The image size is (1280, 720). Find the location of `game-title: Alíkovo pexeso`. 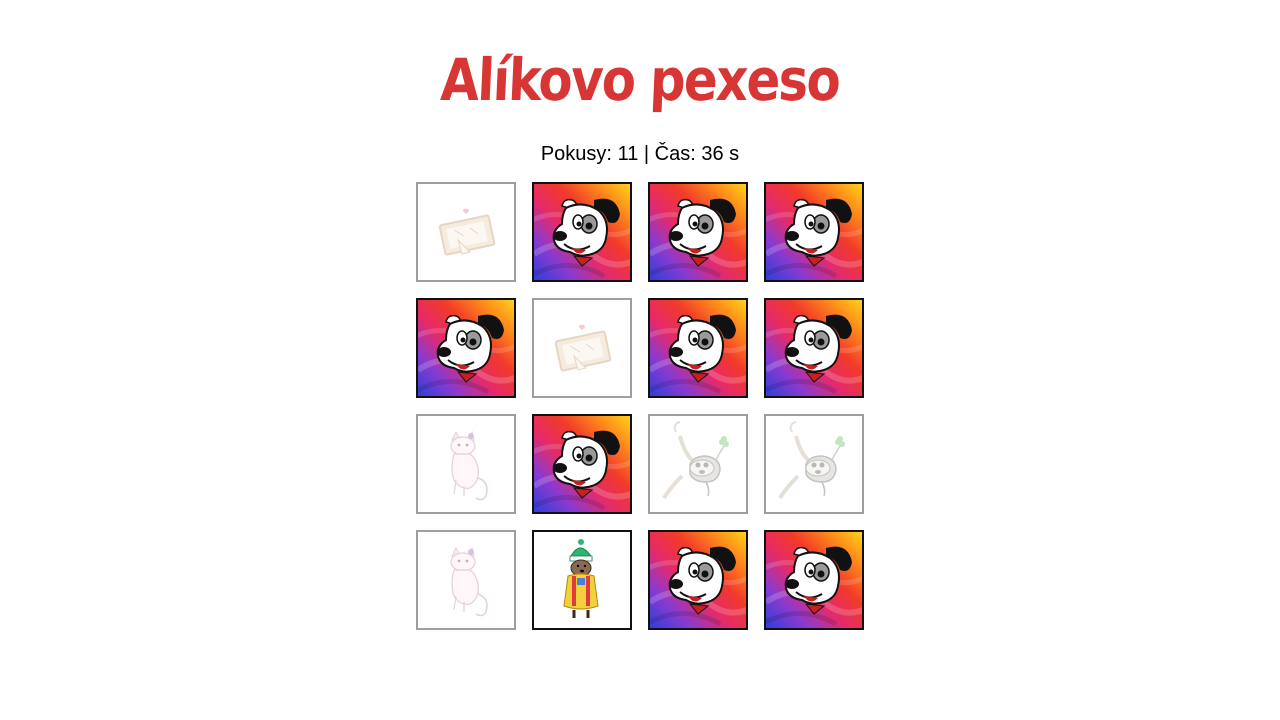

game-title: Alíkovo pexeso is located at coordinates (640, 80).